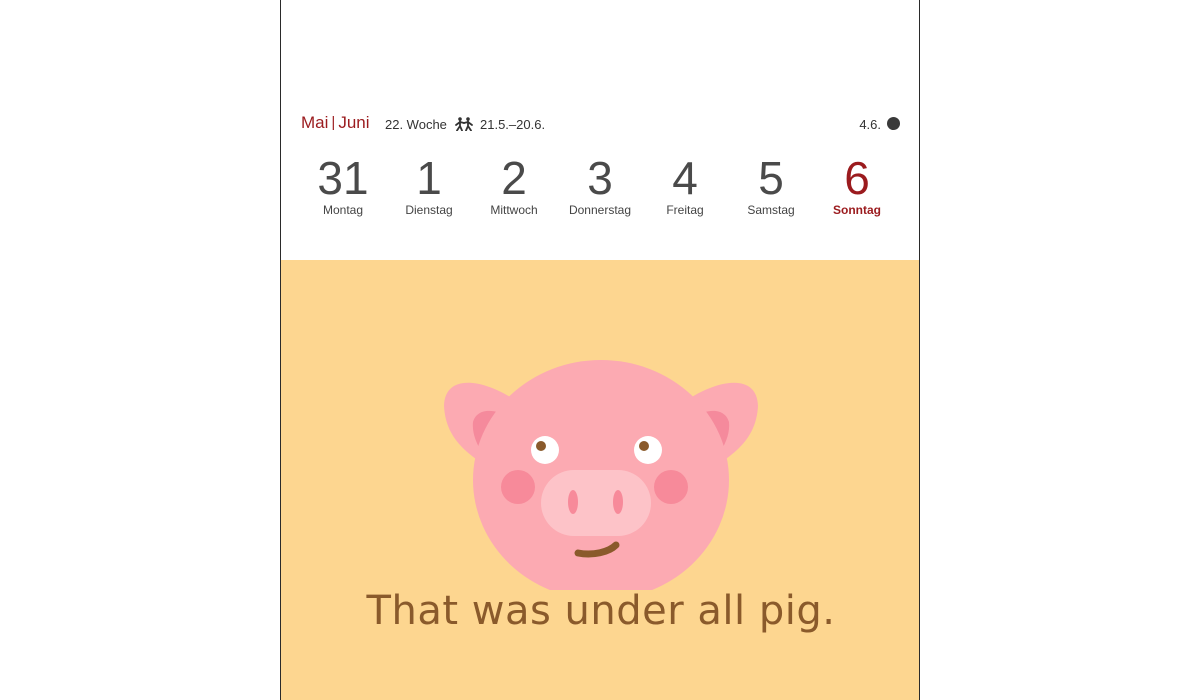 The height and width of the screenshot is (700, 1200). Describe the element at coordinates (464, 124) in the screenshot. I see `gemini-twins-icon` at that location.